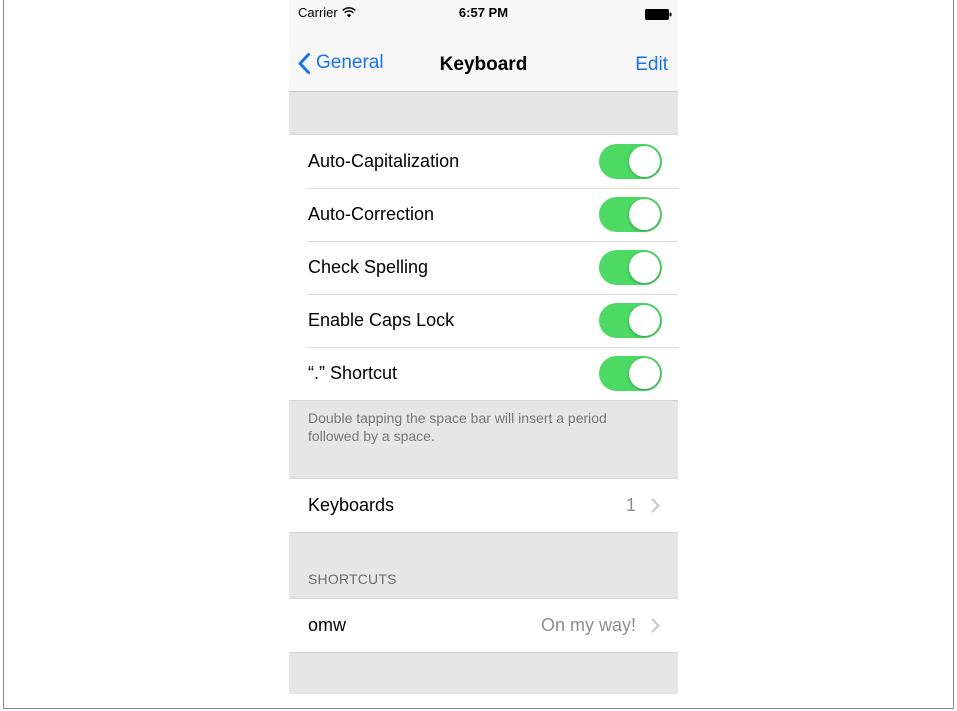  I want to click on enable-caps-lock-toggle, so click(630, 320).